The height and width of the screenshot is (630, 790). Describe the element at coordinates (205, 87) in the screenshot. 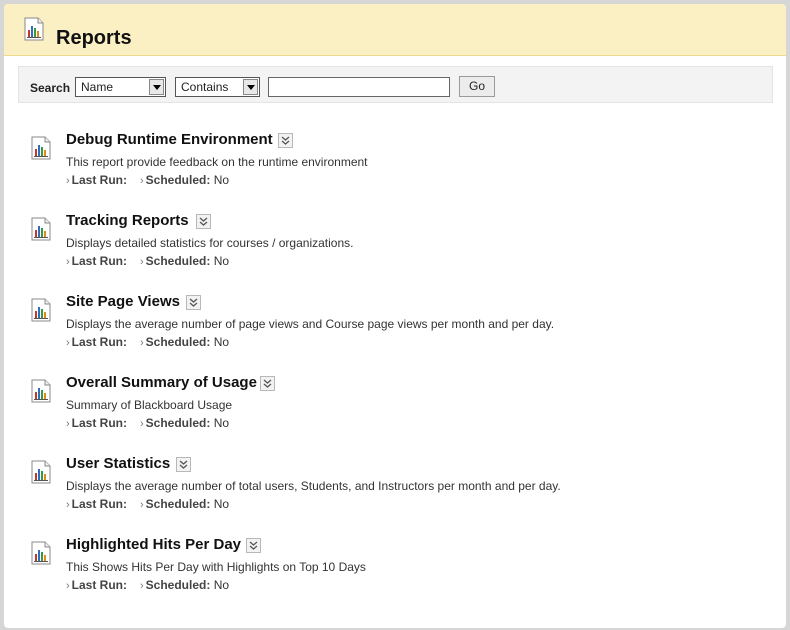

I see `search-operator-value: Contains` at that location.